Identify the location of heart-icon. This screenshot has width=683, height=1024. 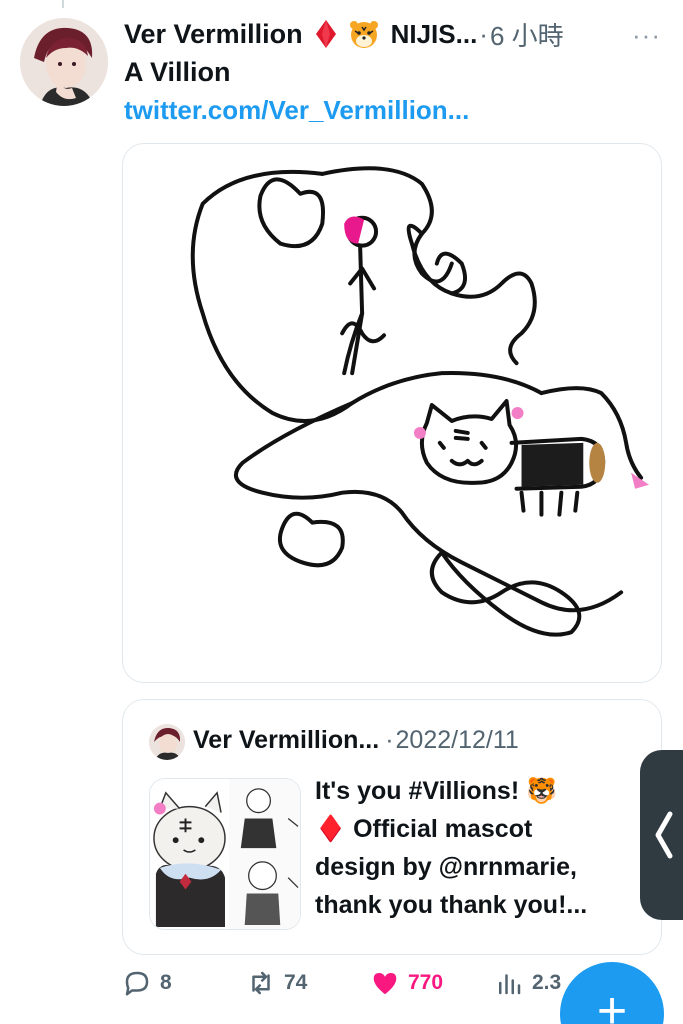
(385, 984).